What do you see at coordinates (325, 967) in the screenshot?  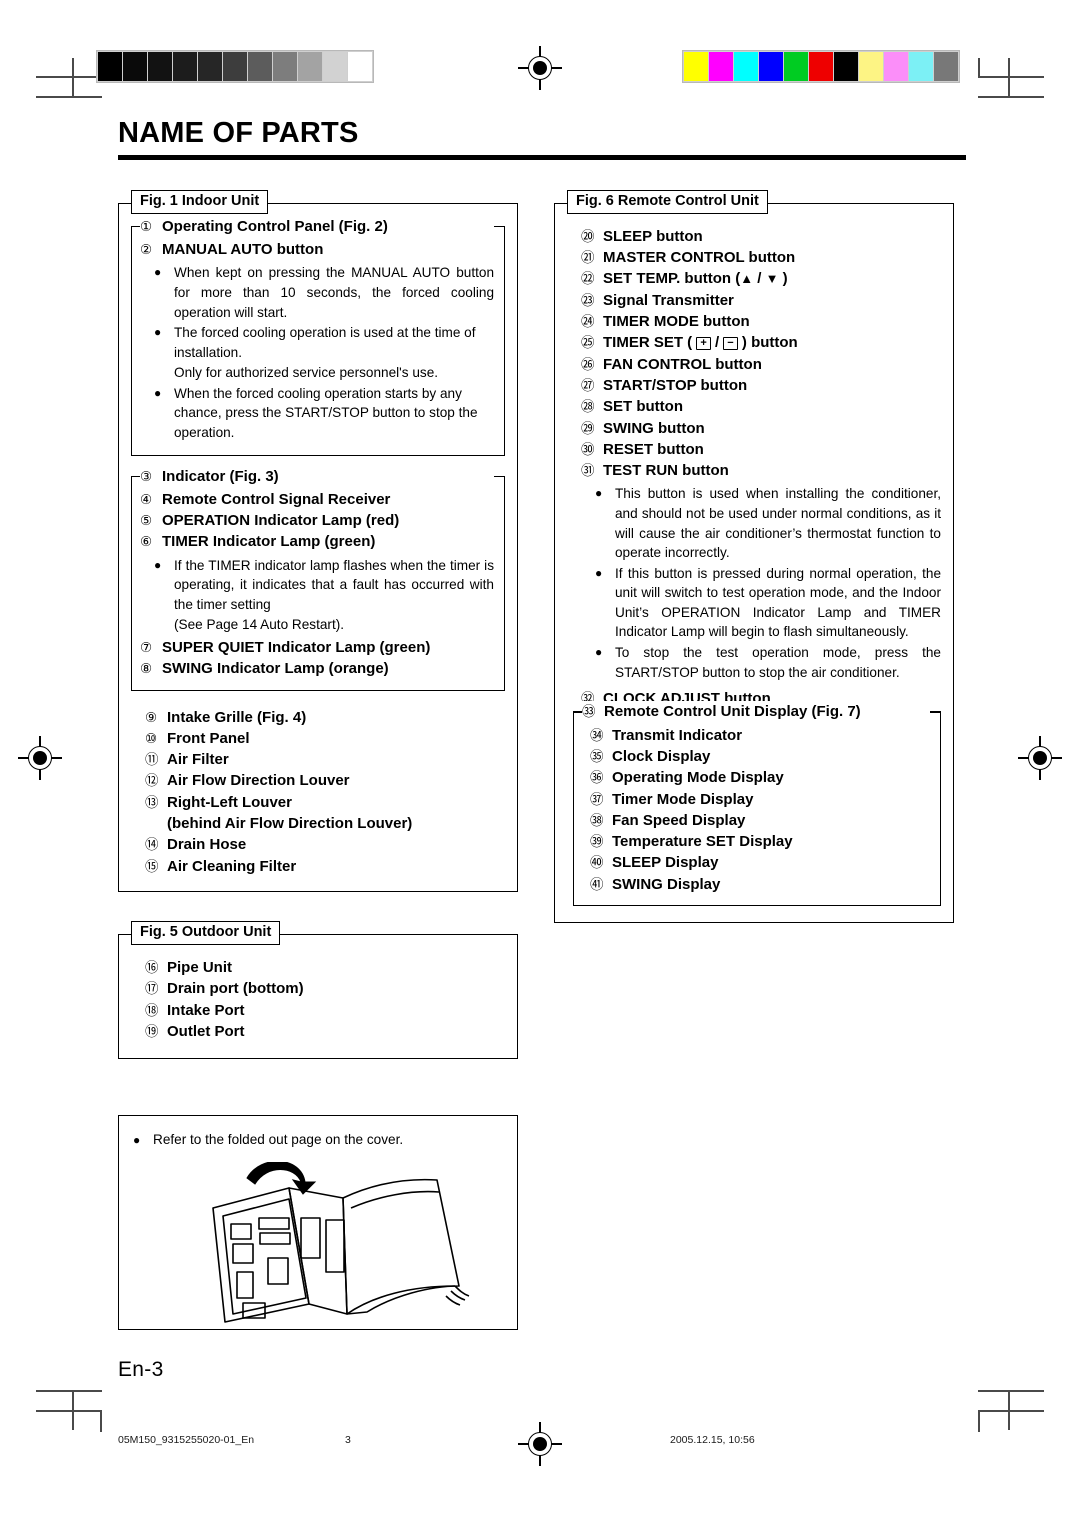 I see `item-16-pipe-unit: ⑯ Pipe Unit` at bounding box center [325, 967].